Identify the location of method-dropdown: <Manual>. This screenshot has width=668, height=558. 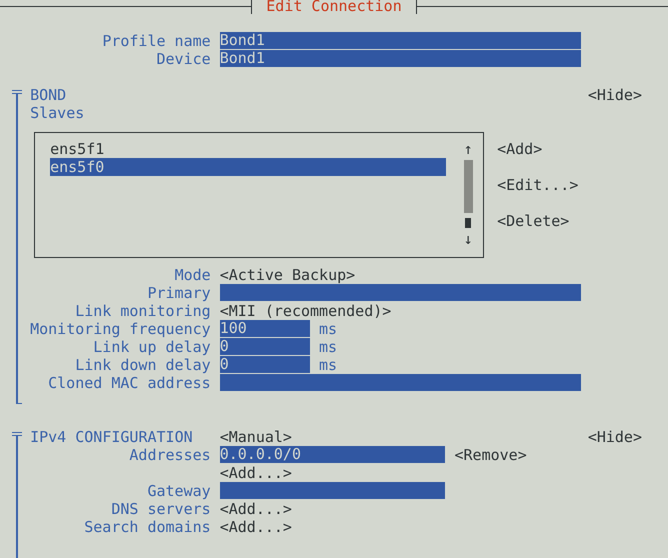
(256, 437).